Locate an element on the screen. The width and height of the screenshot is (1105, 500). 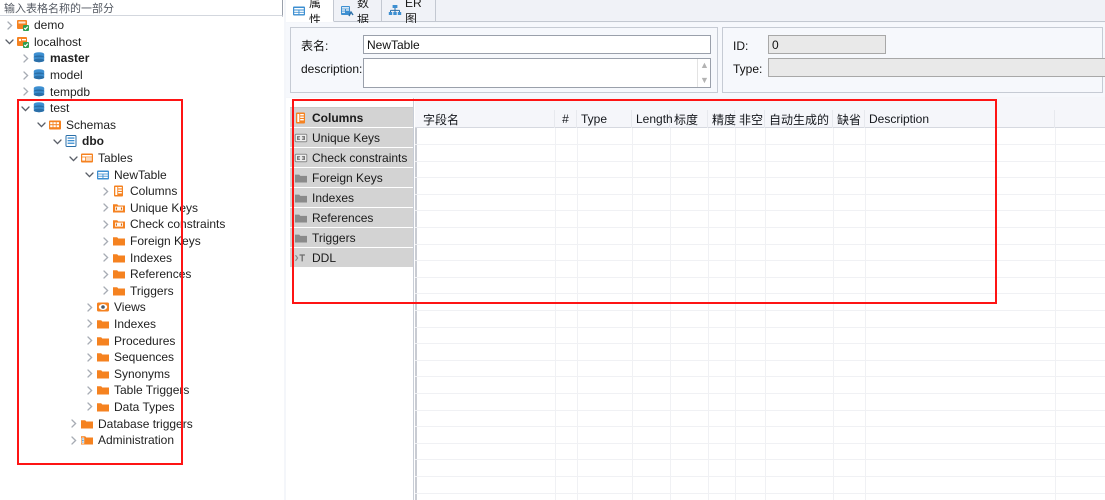
tree-item-label: Data Types is located at coordinates (144, 406).